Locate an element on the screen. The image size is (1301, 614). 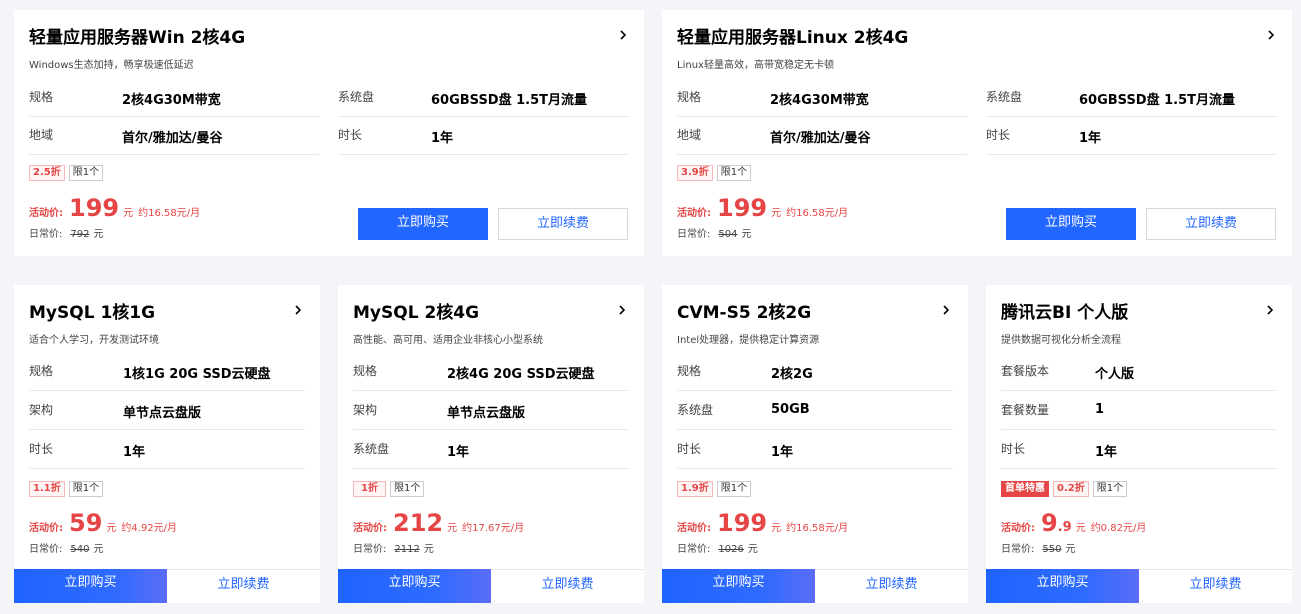
spec-value: 2核4G 20G SSD云硬盘 is located at coordinates (521, 374).